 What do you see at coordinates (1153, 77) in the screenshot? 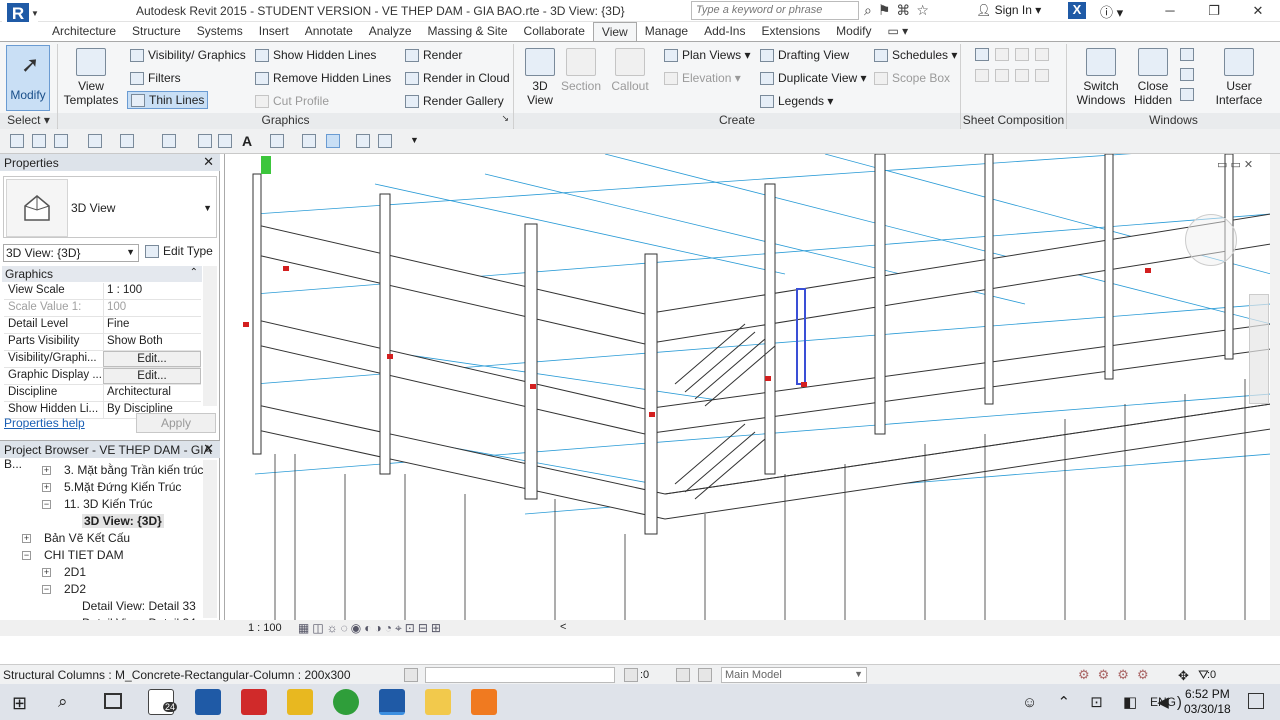
I see `close-hidden-button: Close Hidden` at bounding box center [1153, 77].